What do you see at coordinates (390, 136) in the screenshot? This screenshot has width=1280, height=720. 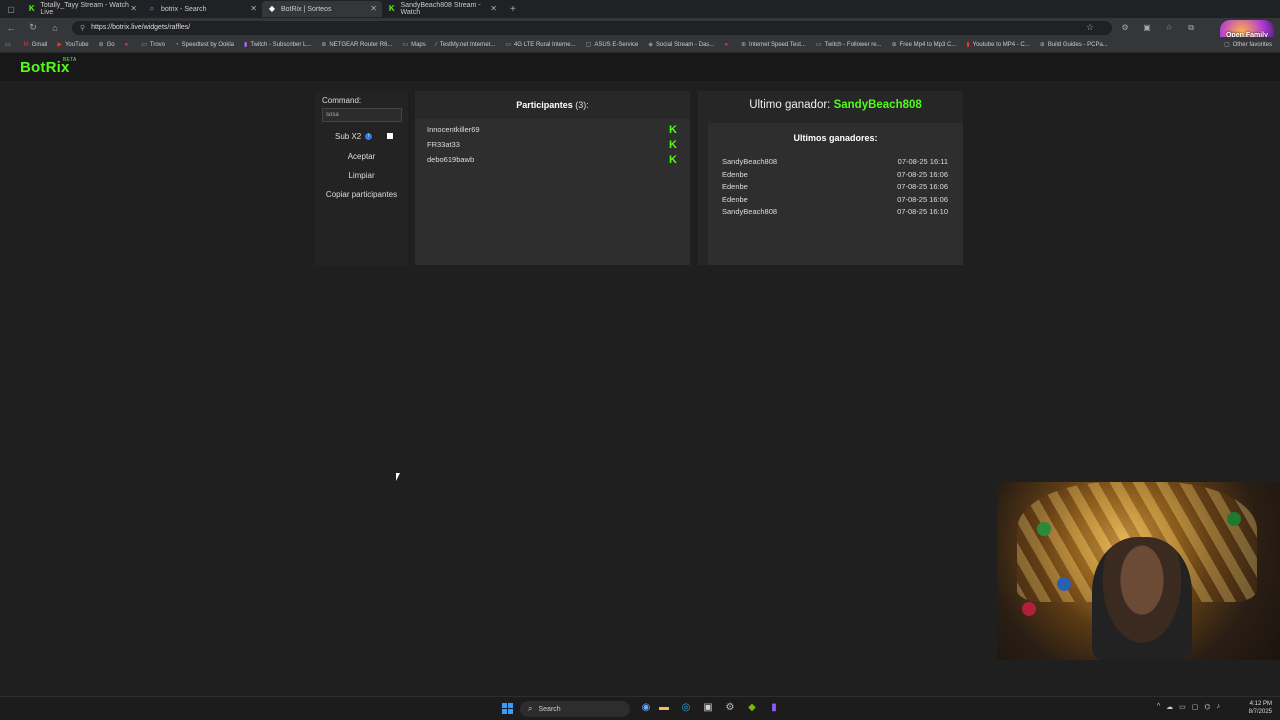 I see `sub-x2-checkbox` at bounding box center [390, 136].